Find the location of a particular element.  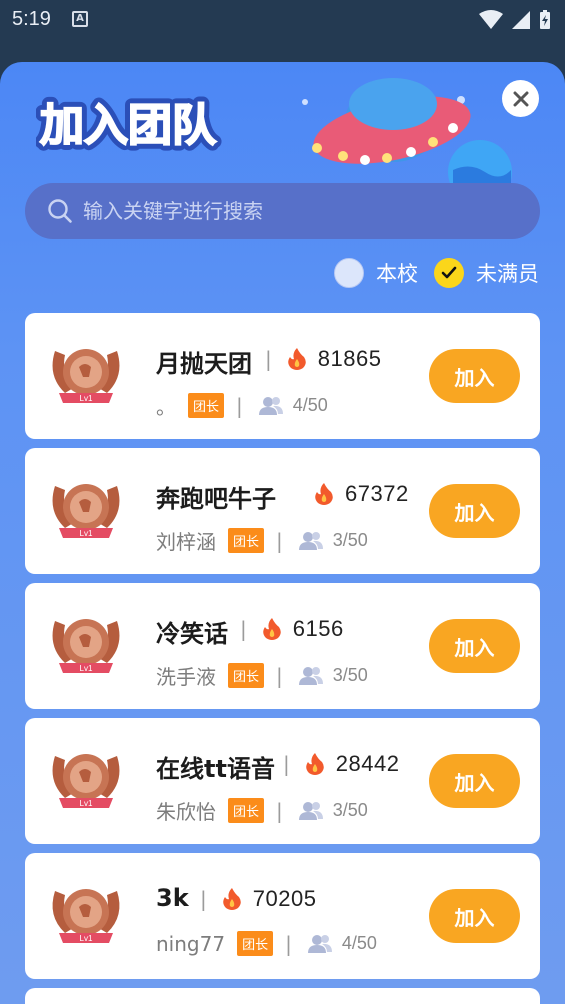

team-score: 67372 is located at coordinates (377, 493).